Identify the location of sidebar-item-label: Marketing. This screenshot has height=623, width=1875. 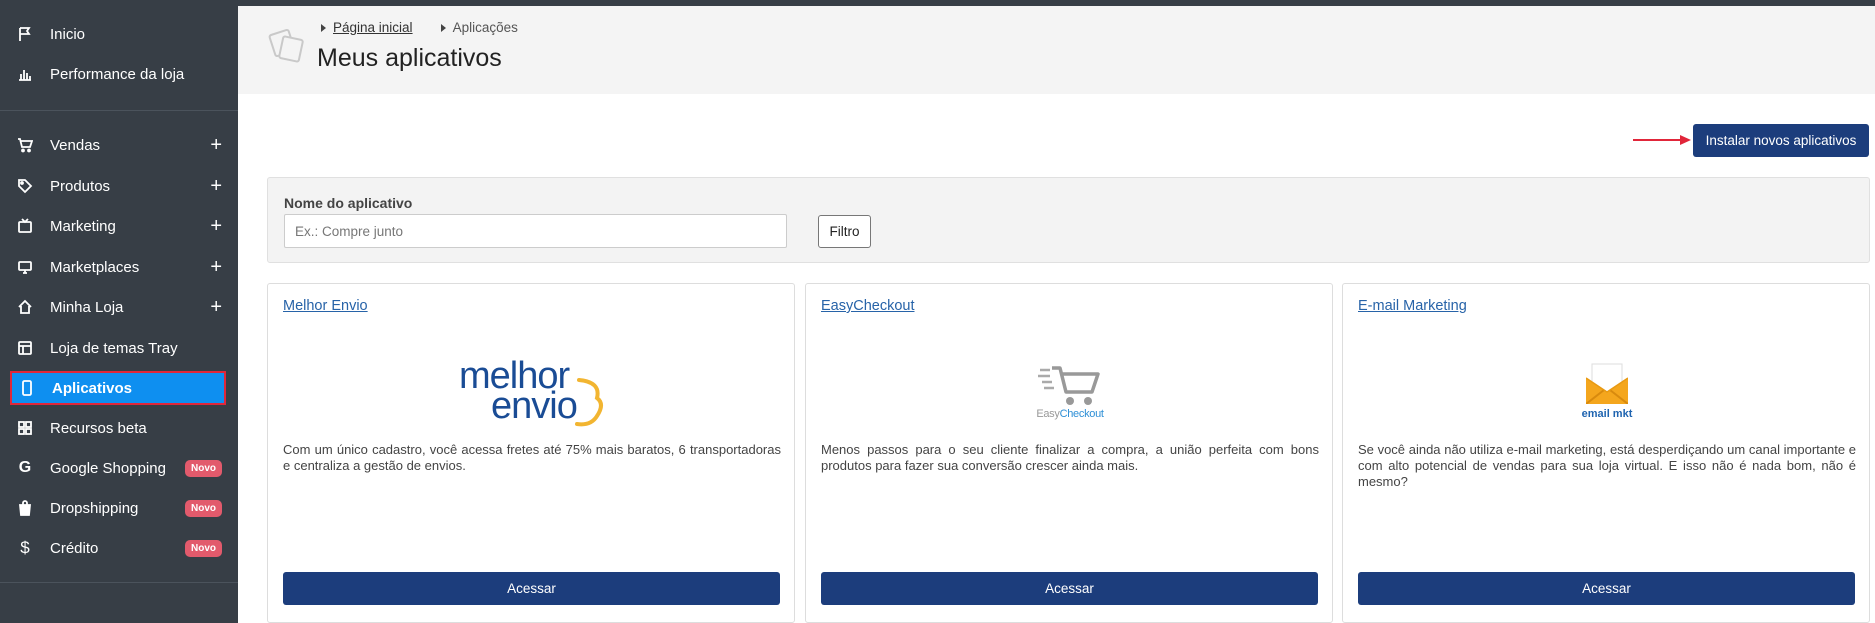
(83, 226).